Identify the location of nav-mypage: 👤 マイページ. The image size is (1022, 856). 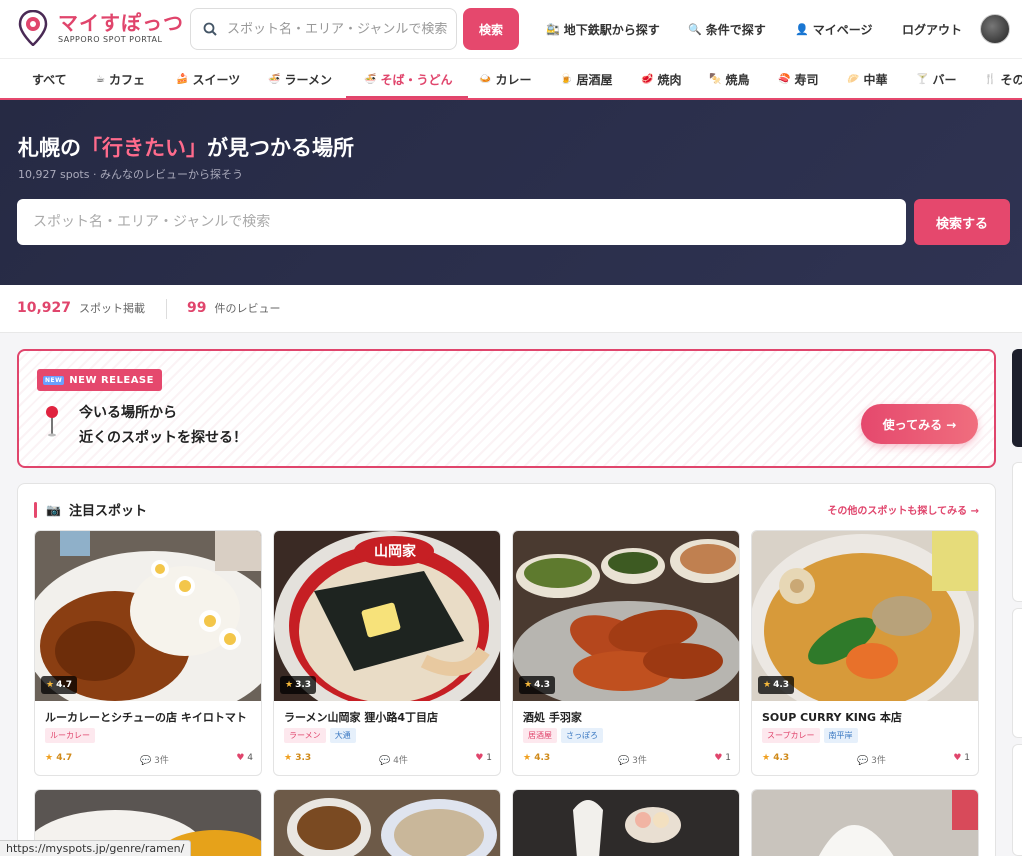
(833, 29).